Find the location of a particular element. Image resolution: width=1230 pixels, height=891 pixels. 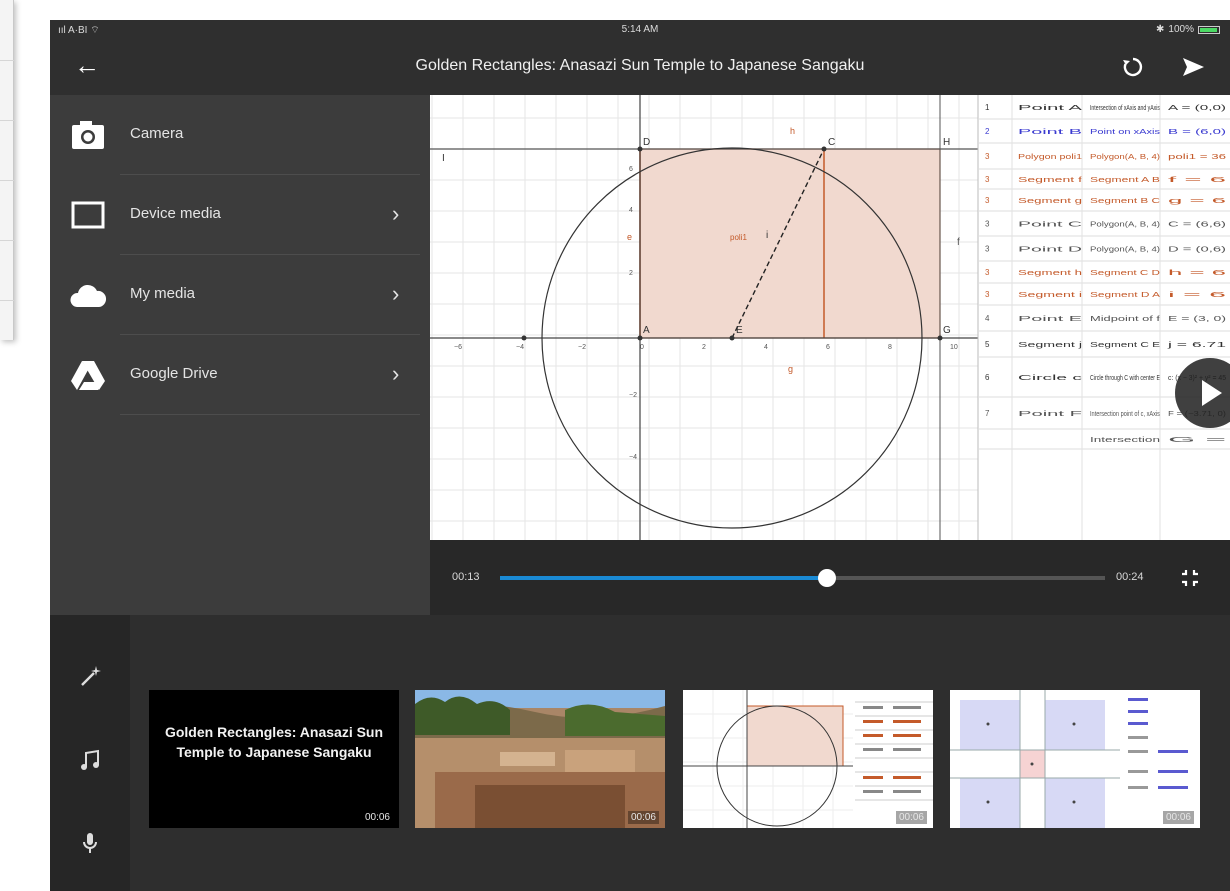

object-name: Segment i is located at coordinates (1050, 295).